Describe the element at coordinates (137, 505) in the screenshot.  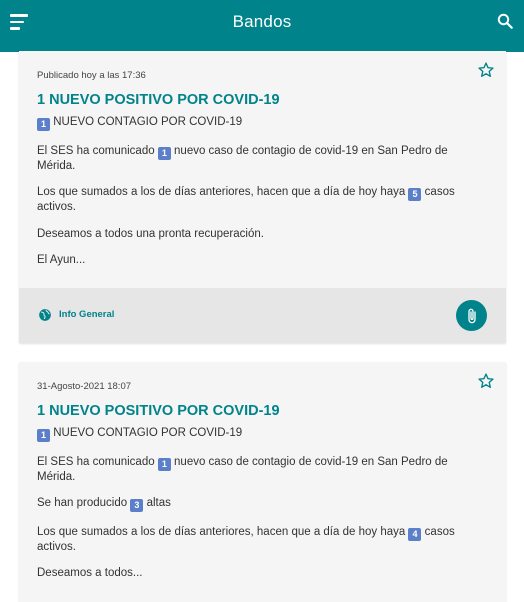
I see `keycap-badge: 3` at that location.